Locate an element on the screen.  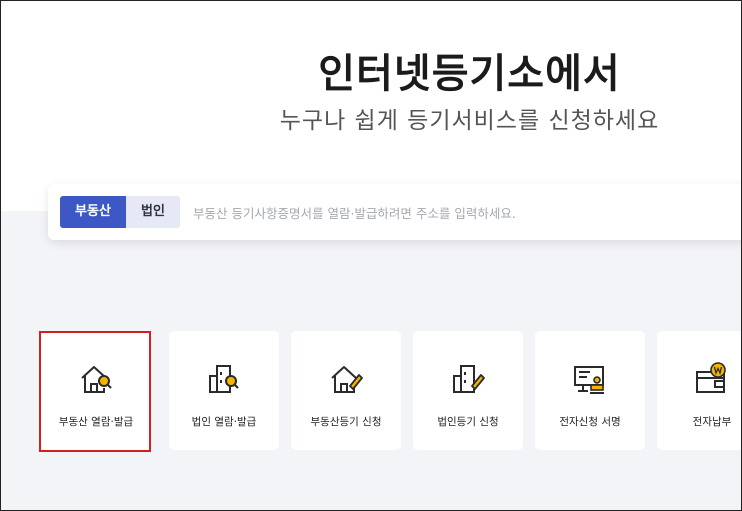
search-card: 부동산 법인 is located at coordinates (394, 212).